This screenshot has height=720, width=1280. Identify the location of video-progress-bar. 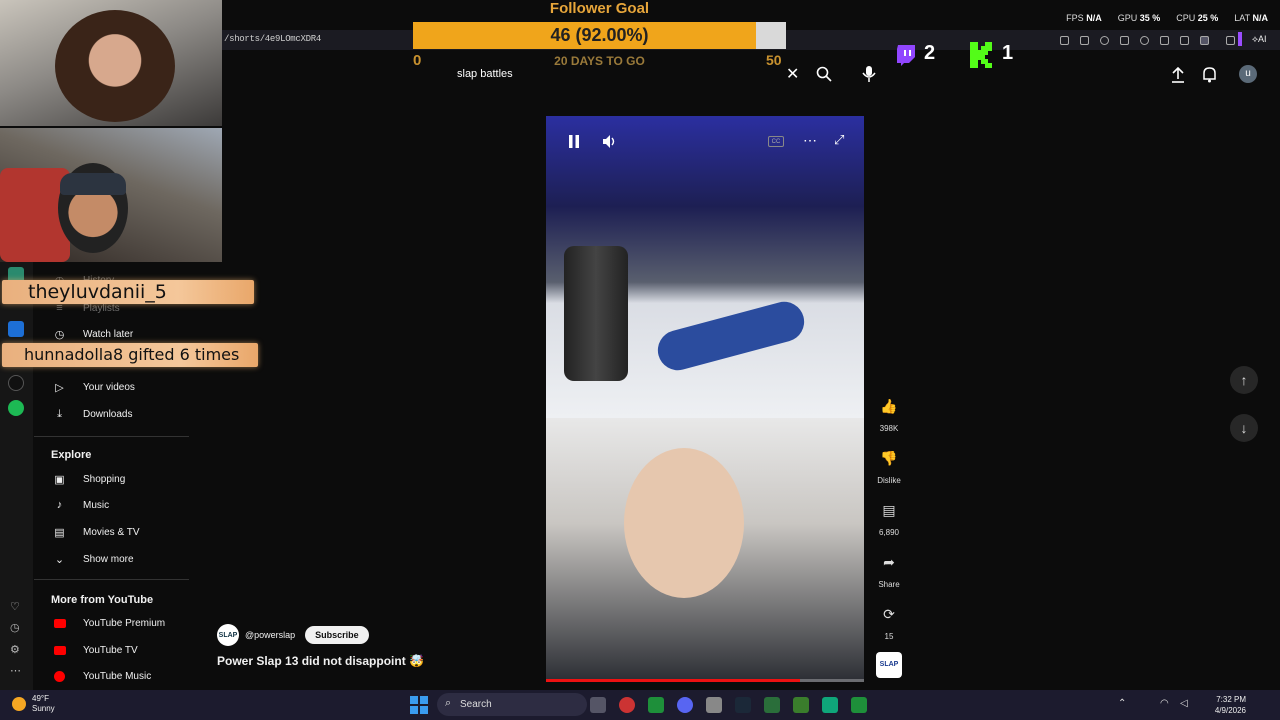
(705, 680).